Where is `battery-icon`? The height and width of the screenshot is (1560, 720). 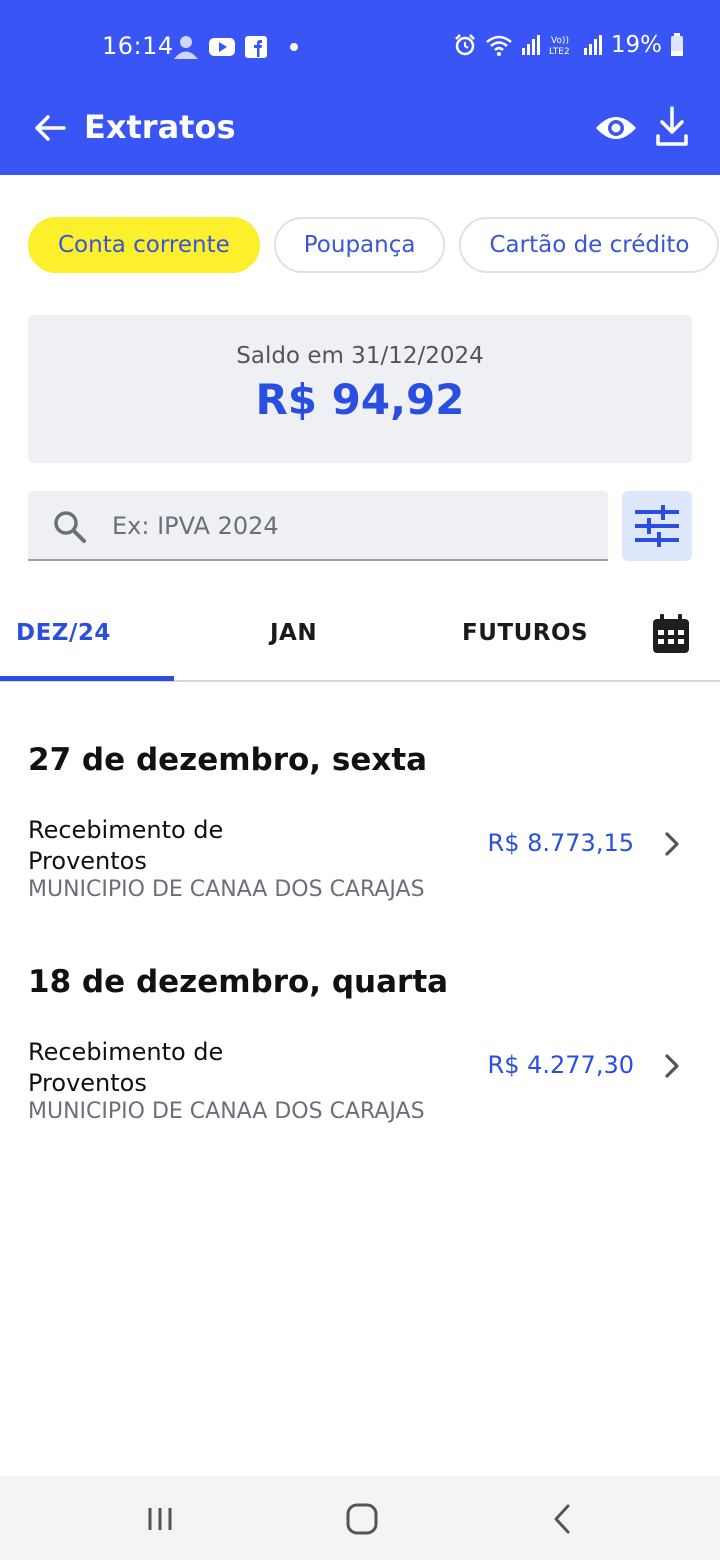
battery-icon is located at coordinates (677, 44).